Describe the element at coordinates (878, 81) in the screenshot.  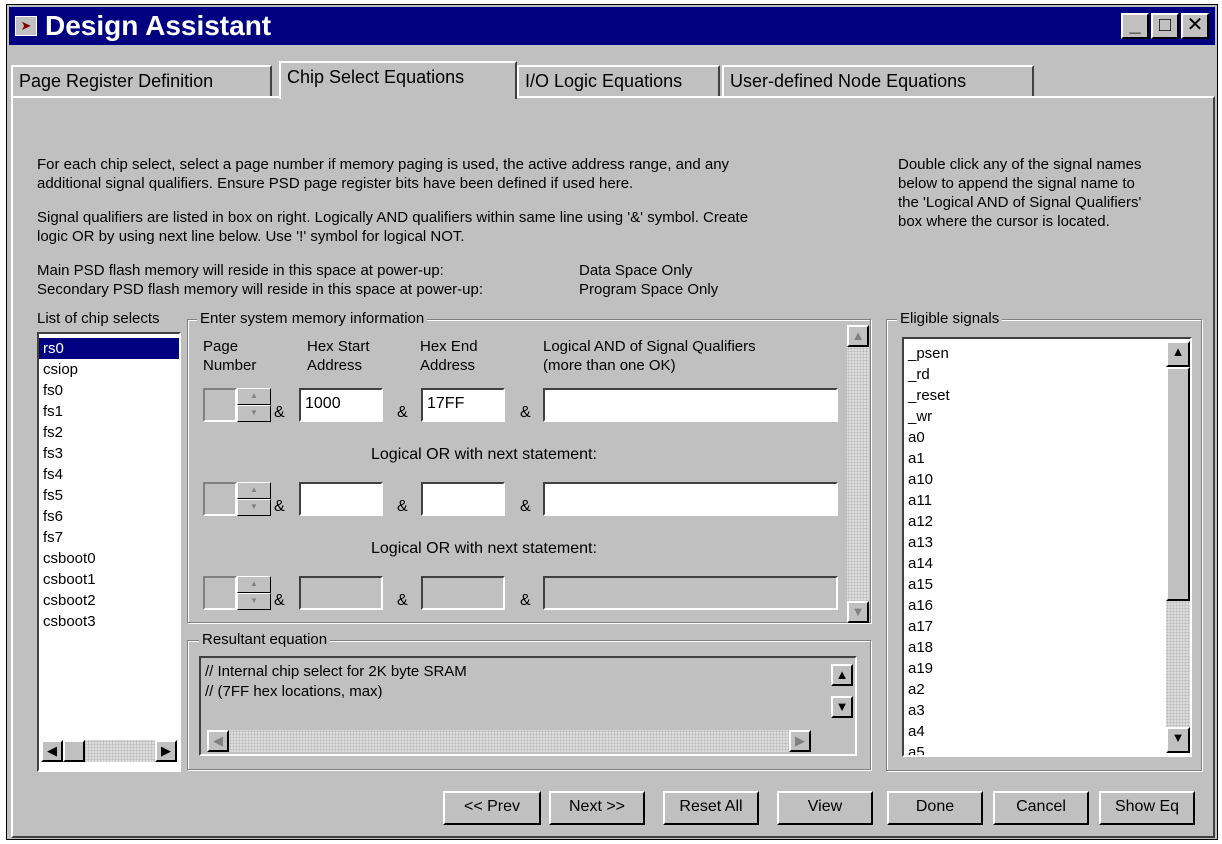
I see `tab-user-defined-node-equations: User-defined Node Equations` at that location.